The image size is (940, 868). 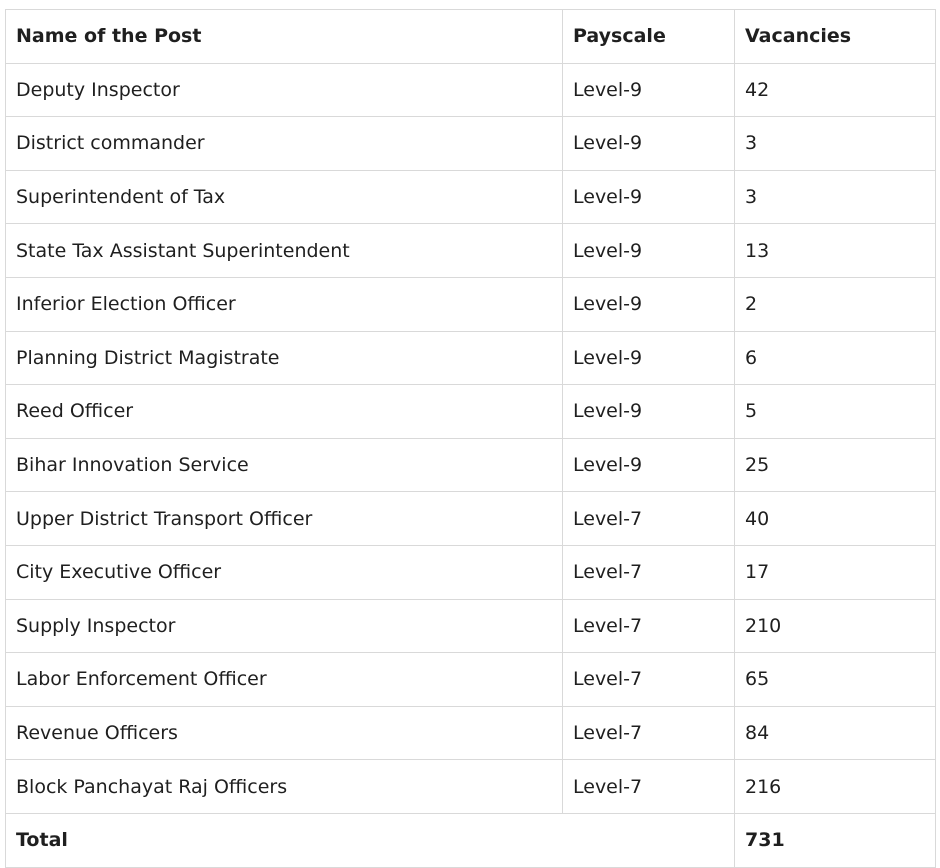 What do you see at coordinates (835, 358) in the screenshot?
I see `cell-vacancies: 6` at bounding box center [835, 358].